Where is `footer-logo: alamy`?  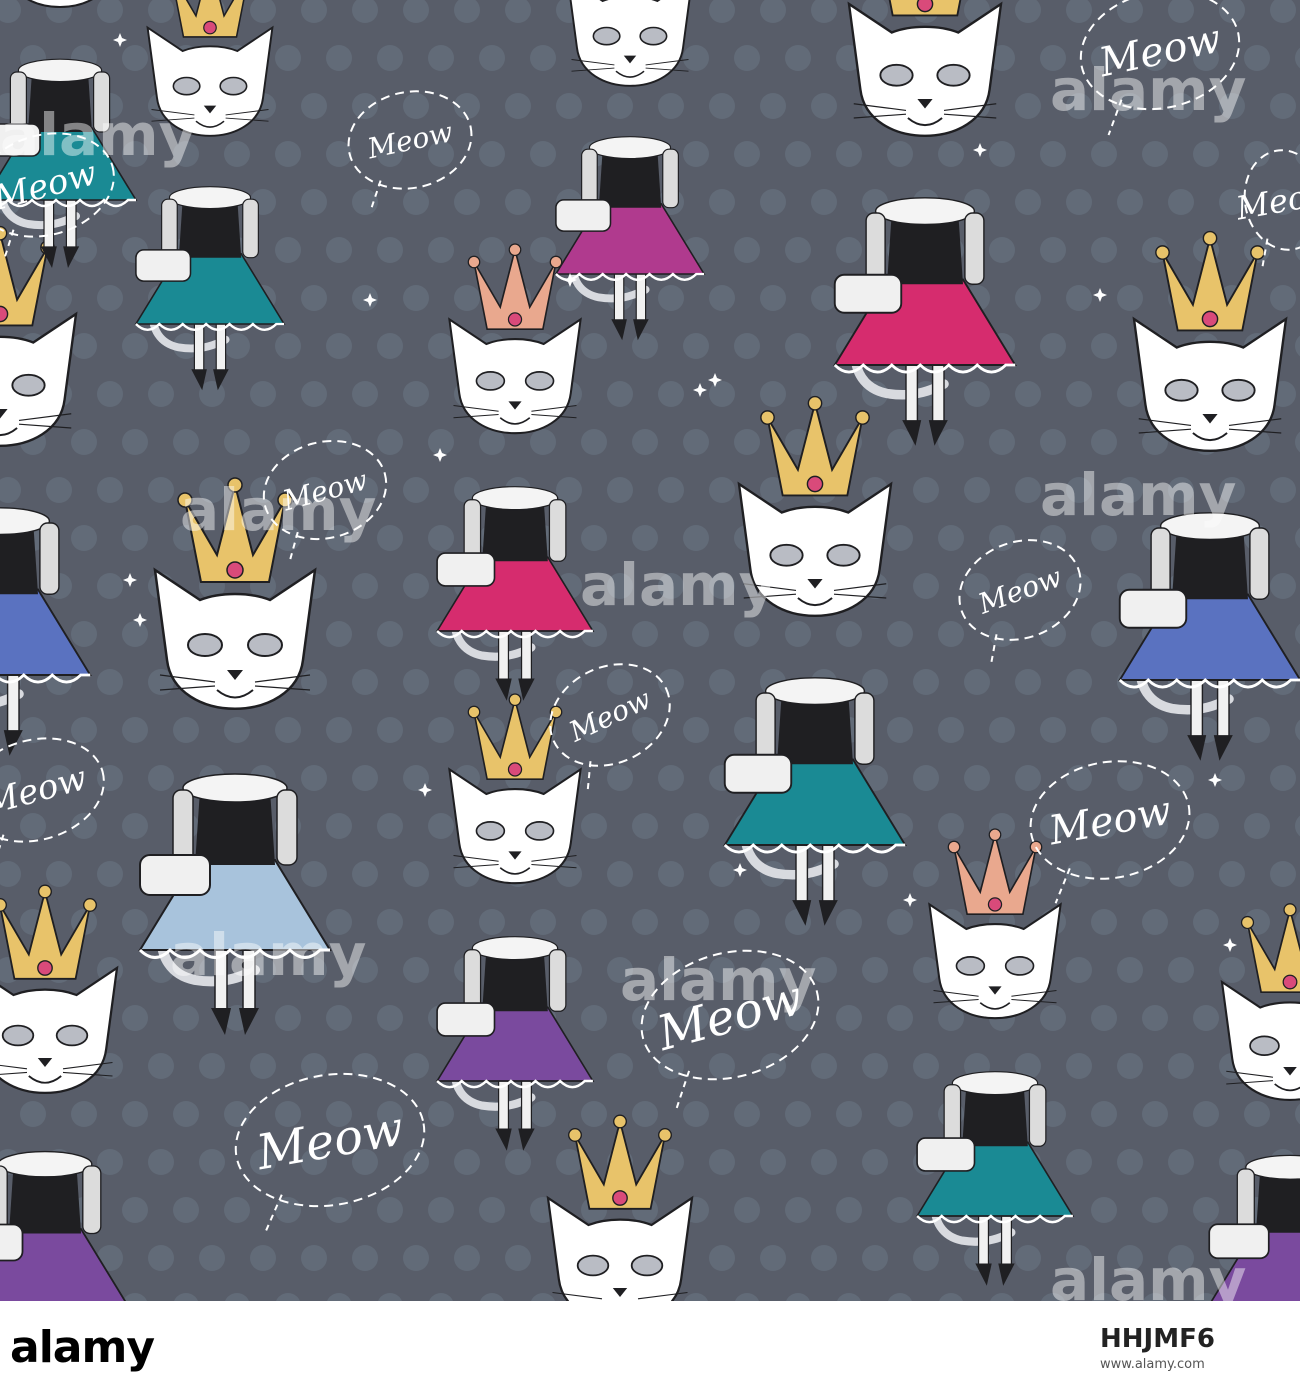
footer-logo: alamy is located at coordinates (82, 1347).